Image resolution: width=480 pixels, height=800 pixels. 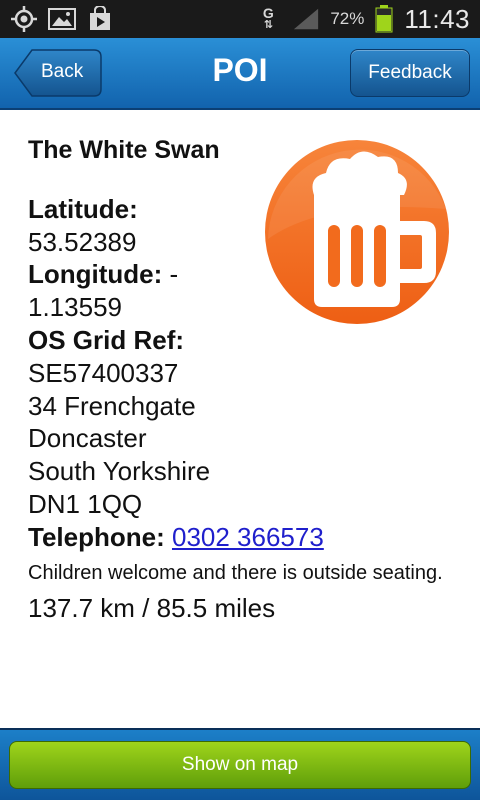 I want to click on status-right: G ⇅ 72% 11:43, so click(x=362, y=19).